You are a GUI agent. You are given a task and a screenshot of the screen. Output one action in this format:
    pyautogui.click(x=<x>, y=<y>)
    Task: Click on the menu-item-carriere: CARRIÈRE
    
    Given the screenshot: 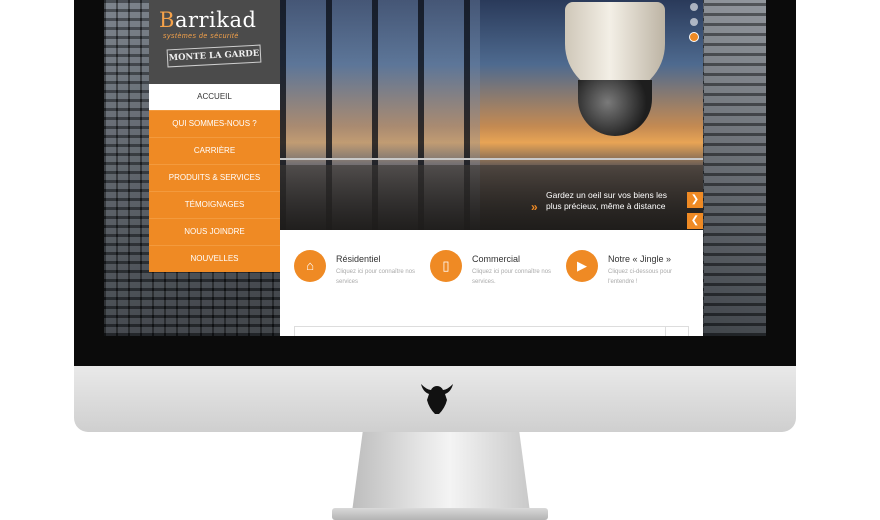 What is the action you would take?
    pyautogui.click(x=214, y=150)
    